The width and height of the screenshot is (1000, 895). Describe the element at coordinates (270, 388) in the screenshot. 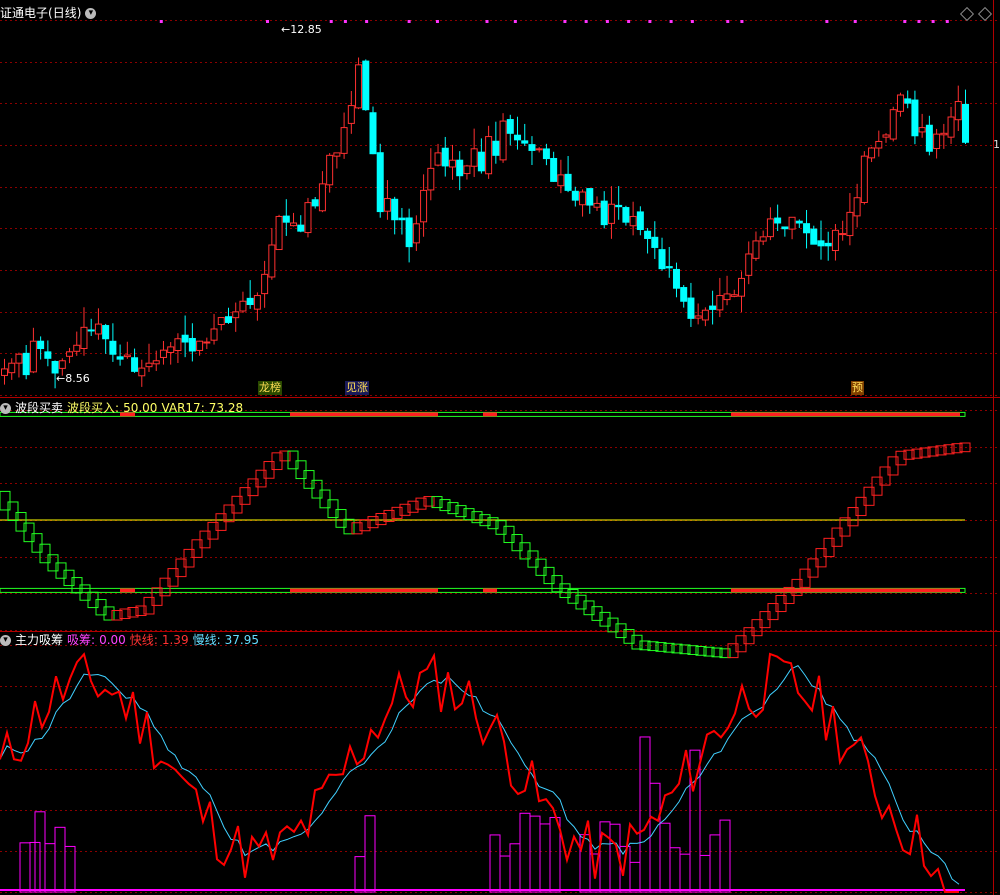

I see `marker-dragon-list: 龙榜` at that location.